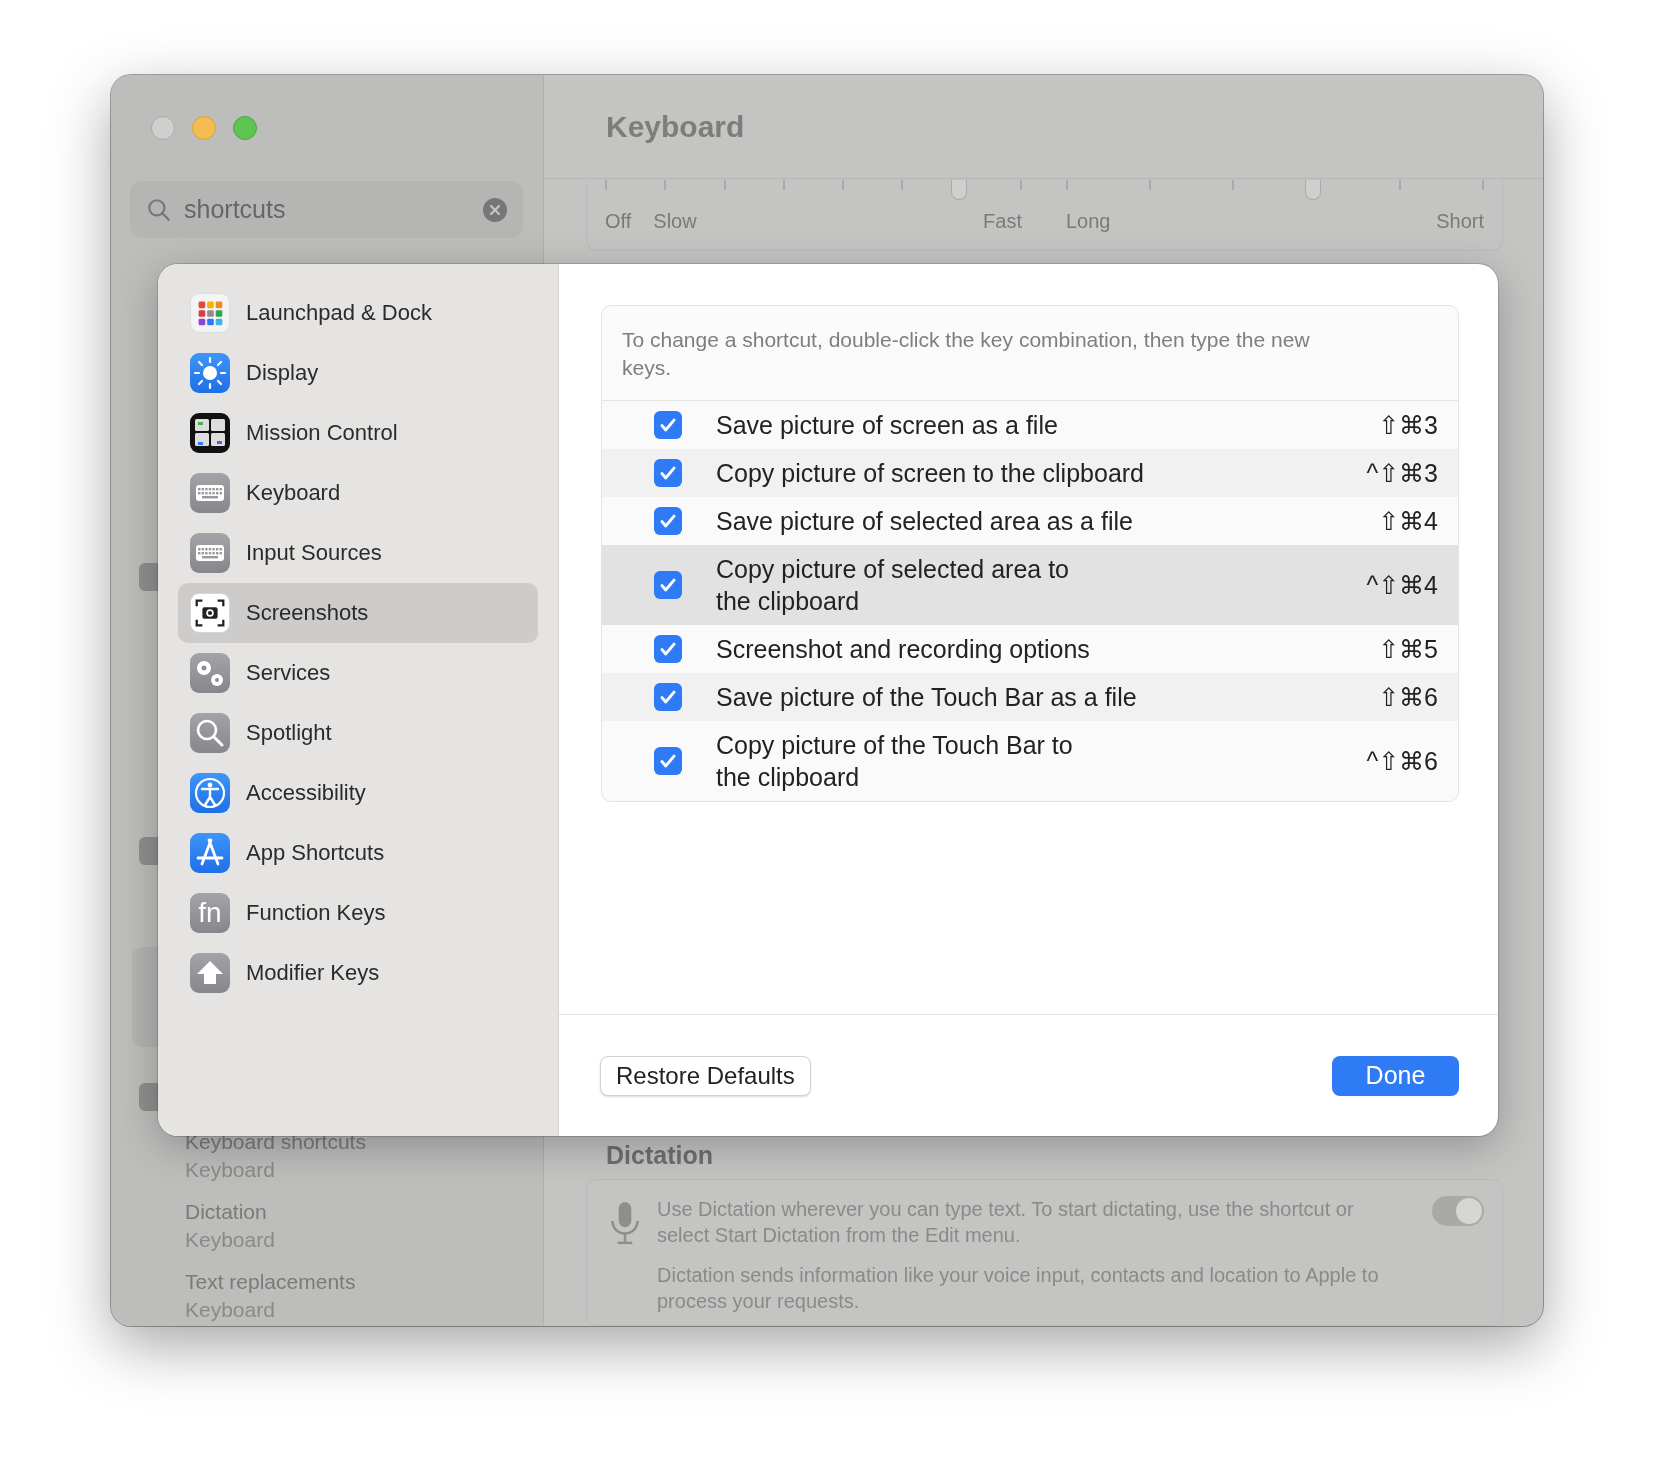 Image resolution: width=1654 pixels, height=1474 pixels. What do you see at coordinates (358, 313) in the screenshot?
I see `sidebar-item: Launchpad & Dock` at bounding box center [358, 313].